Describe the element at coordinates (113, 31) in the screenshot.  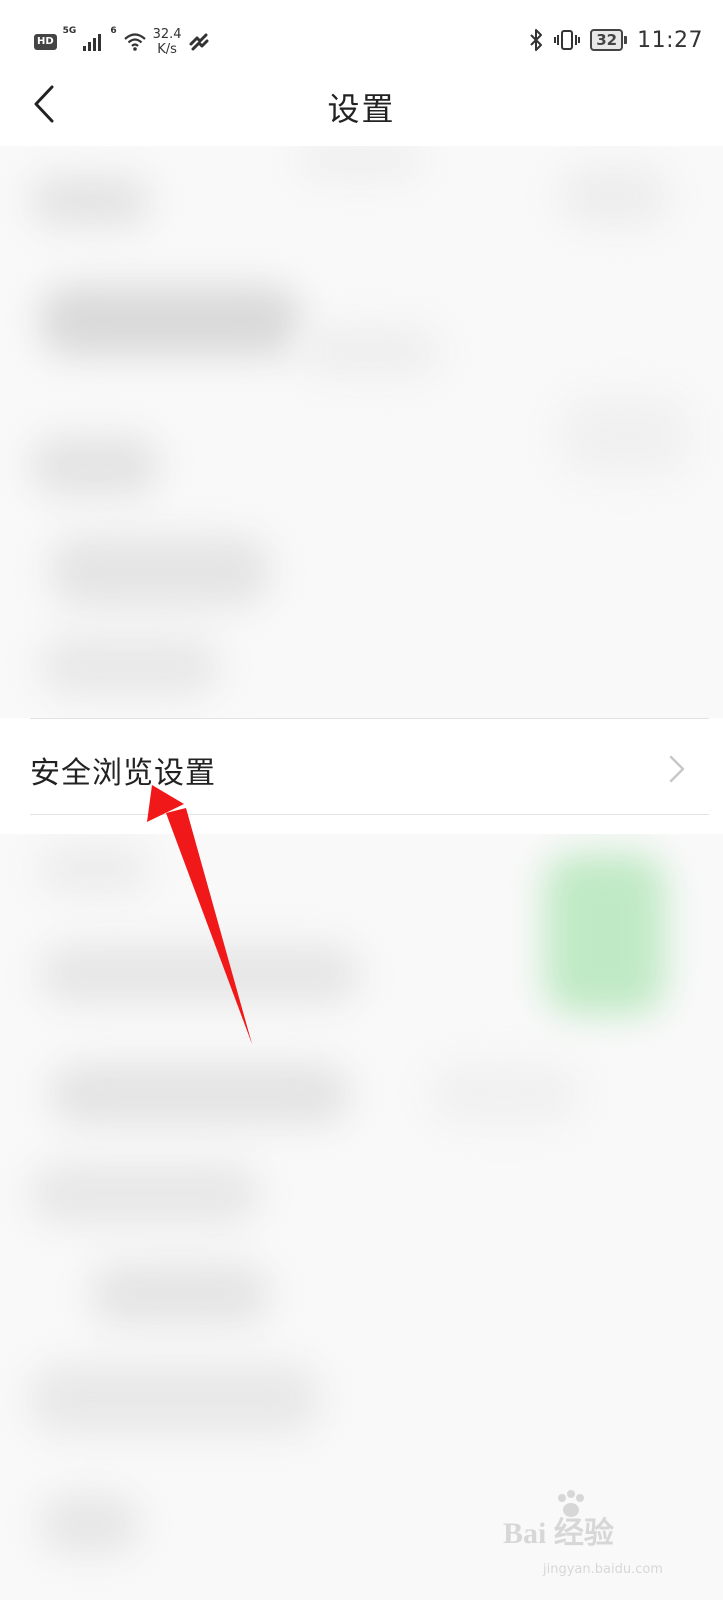
I see `wifi-6-label: 6` at that location.